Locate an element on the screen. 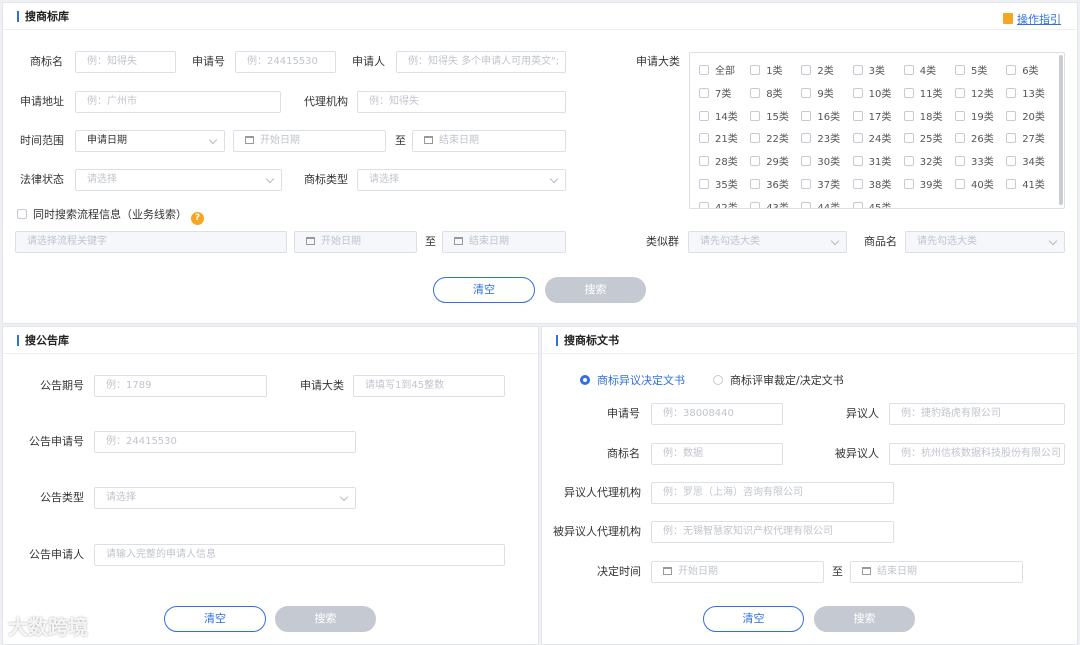 Image resolution: width=1080 pixels, height=645 pixels. flow-start-date-input: 开始日期 is located at coordinates (355, 242).